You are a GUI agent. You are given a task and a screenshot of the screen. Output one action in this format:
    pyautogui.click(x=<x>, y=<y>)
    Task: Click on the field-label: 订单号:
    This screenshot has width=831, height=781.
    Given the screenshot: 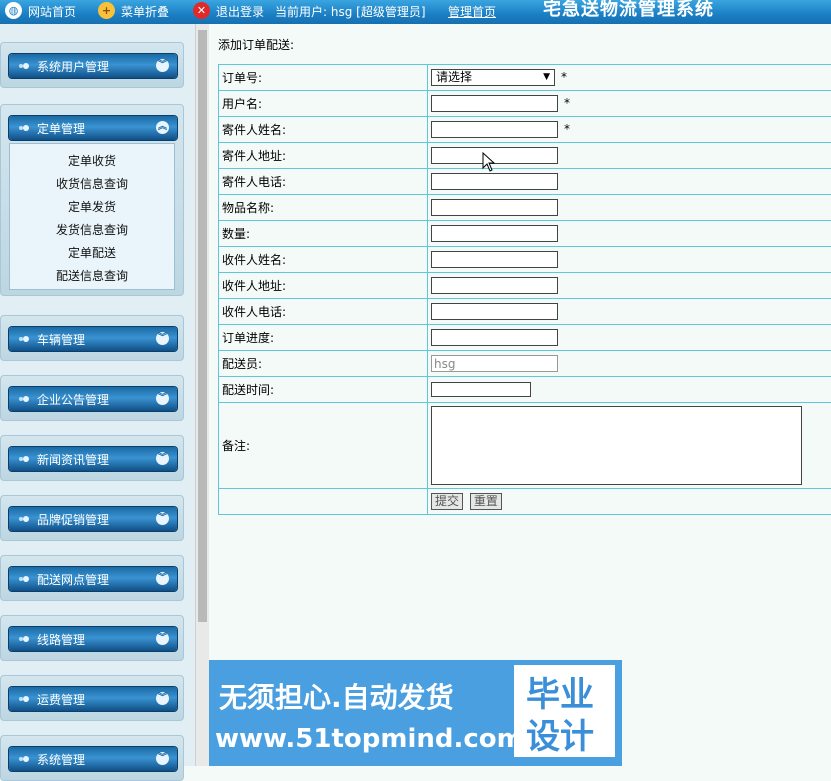 What is the action you would take?
    pyautogui.click(x=323, y=78)
    